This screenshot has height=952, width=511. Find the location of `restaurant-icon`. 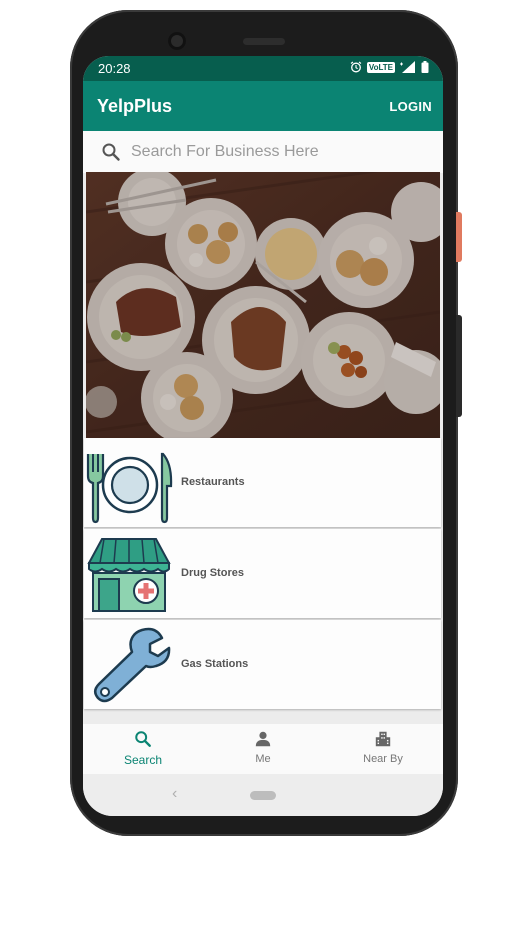

restaurant-icon is located at coordinates (129, 488).